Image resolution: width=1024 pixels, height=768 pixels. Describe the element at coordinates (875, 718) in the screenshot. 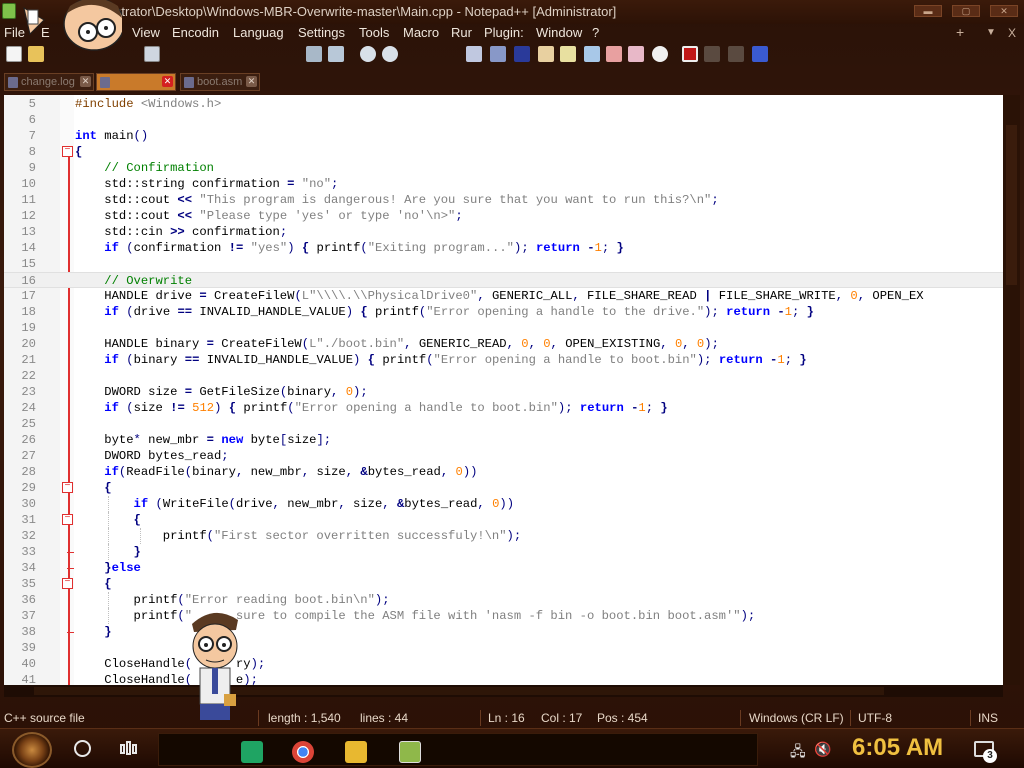

I see `status-encoding: UTF-8` at that location.